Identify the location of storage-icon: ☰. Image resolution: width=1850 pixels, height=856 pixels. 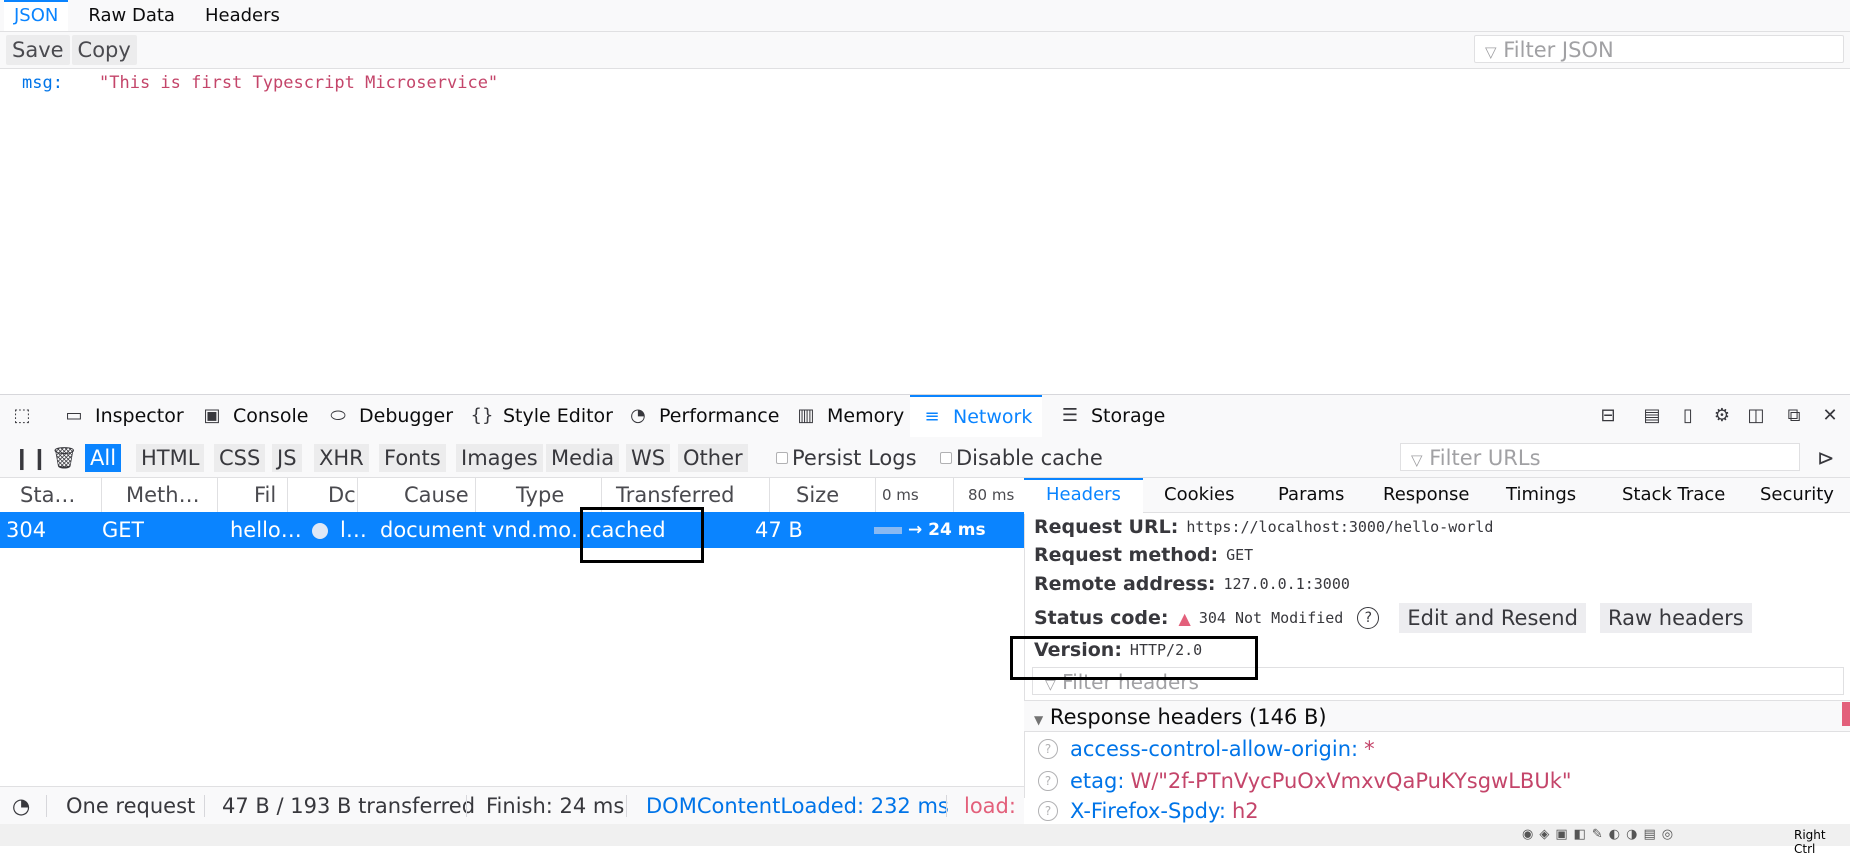
(1070, 415).